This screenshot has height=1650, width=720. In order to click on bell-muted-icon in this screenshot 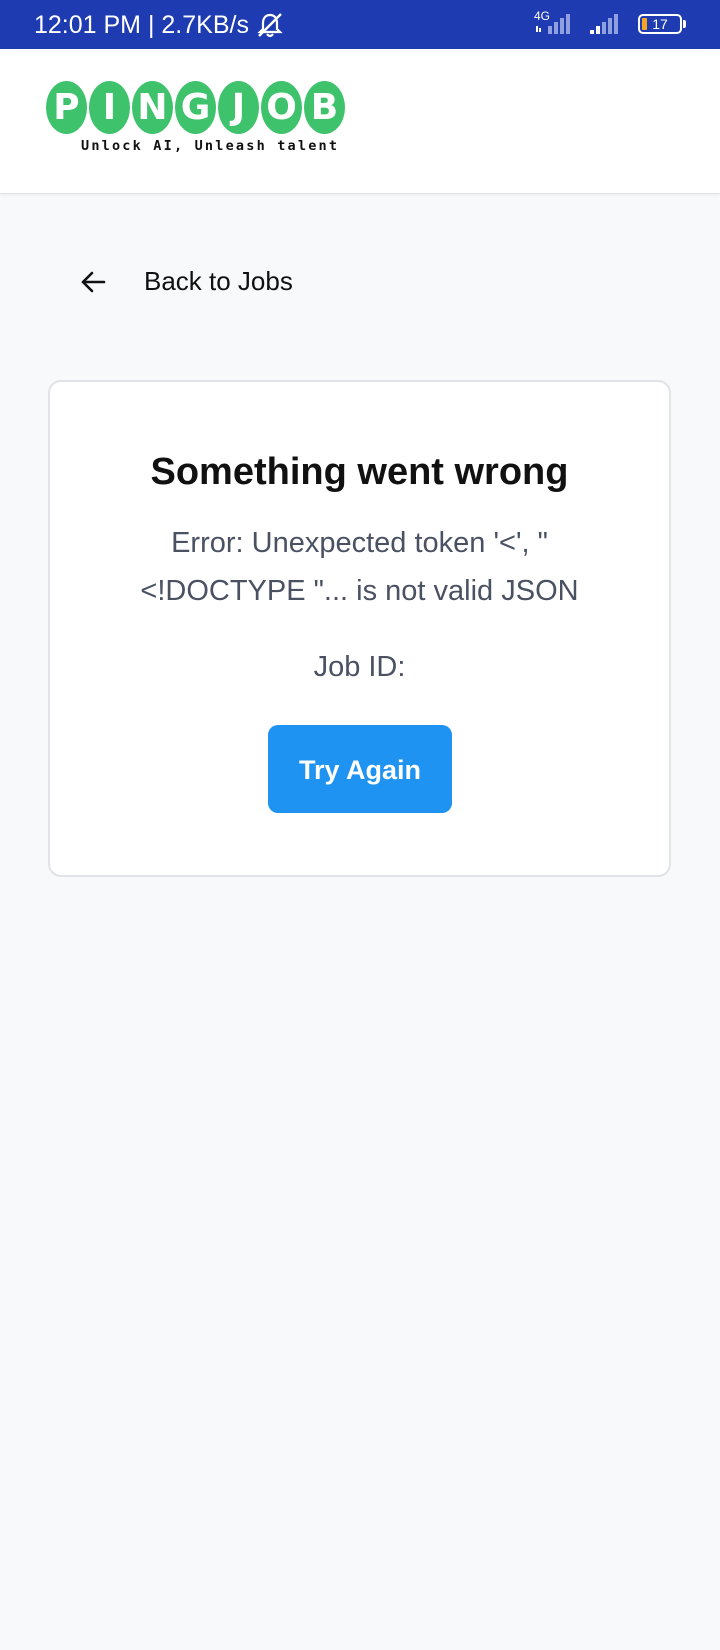, I will do `click(270, 25)`.